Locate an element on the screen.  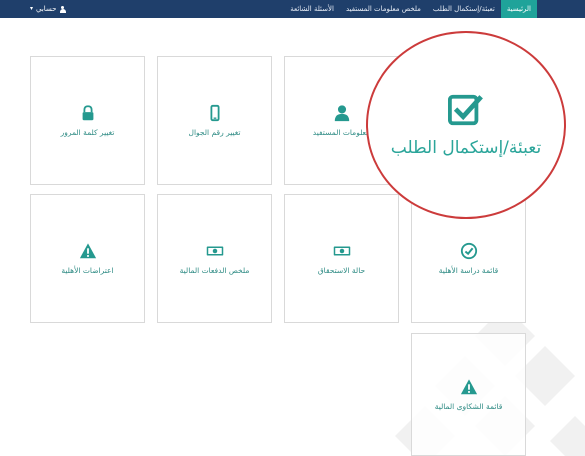
tile-label: ملخص الدفعات المالية is located at coordinates (214, 270).